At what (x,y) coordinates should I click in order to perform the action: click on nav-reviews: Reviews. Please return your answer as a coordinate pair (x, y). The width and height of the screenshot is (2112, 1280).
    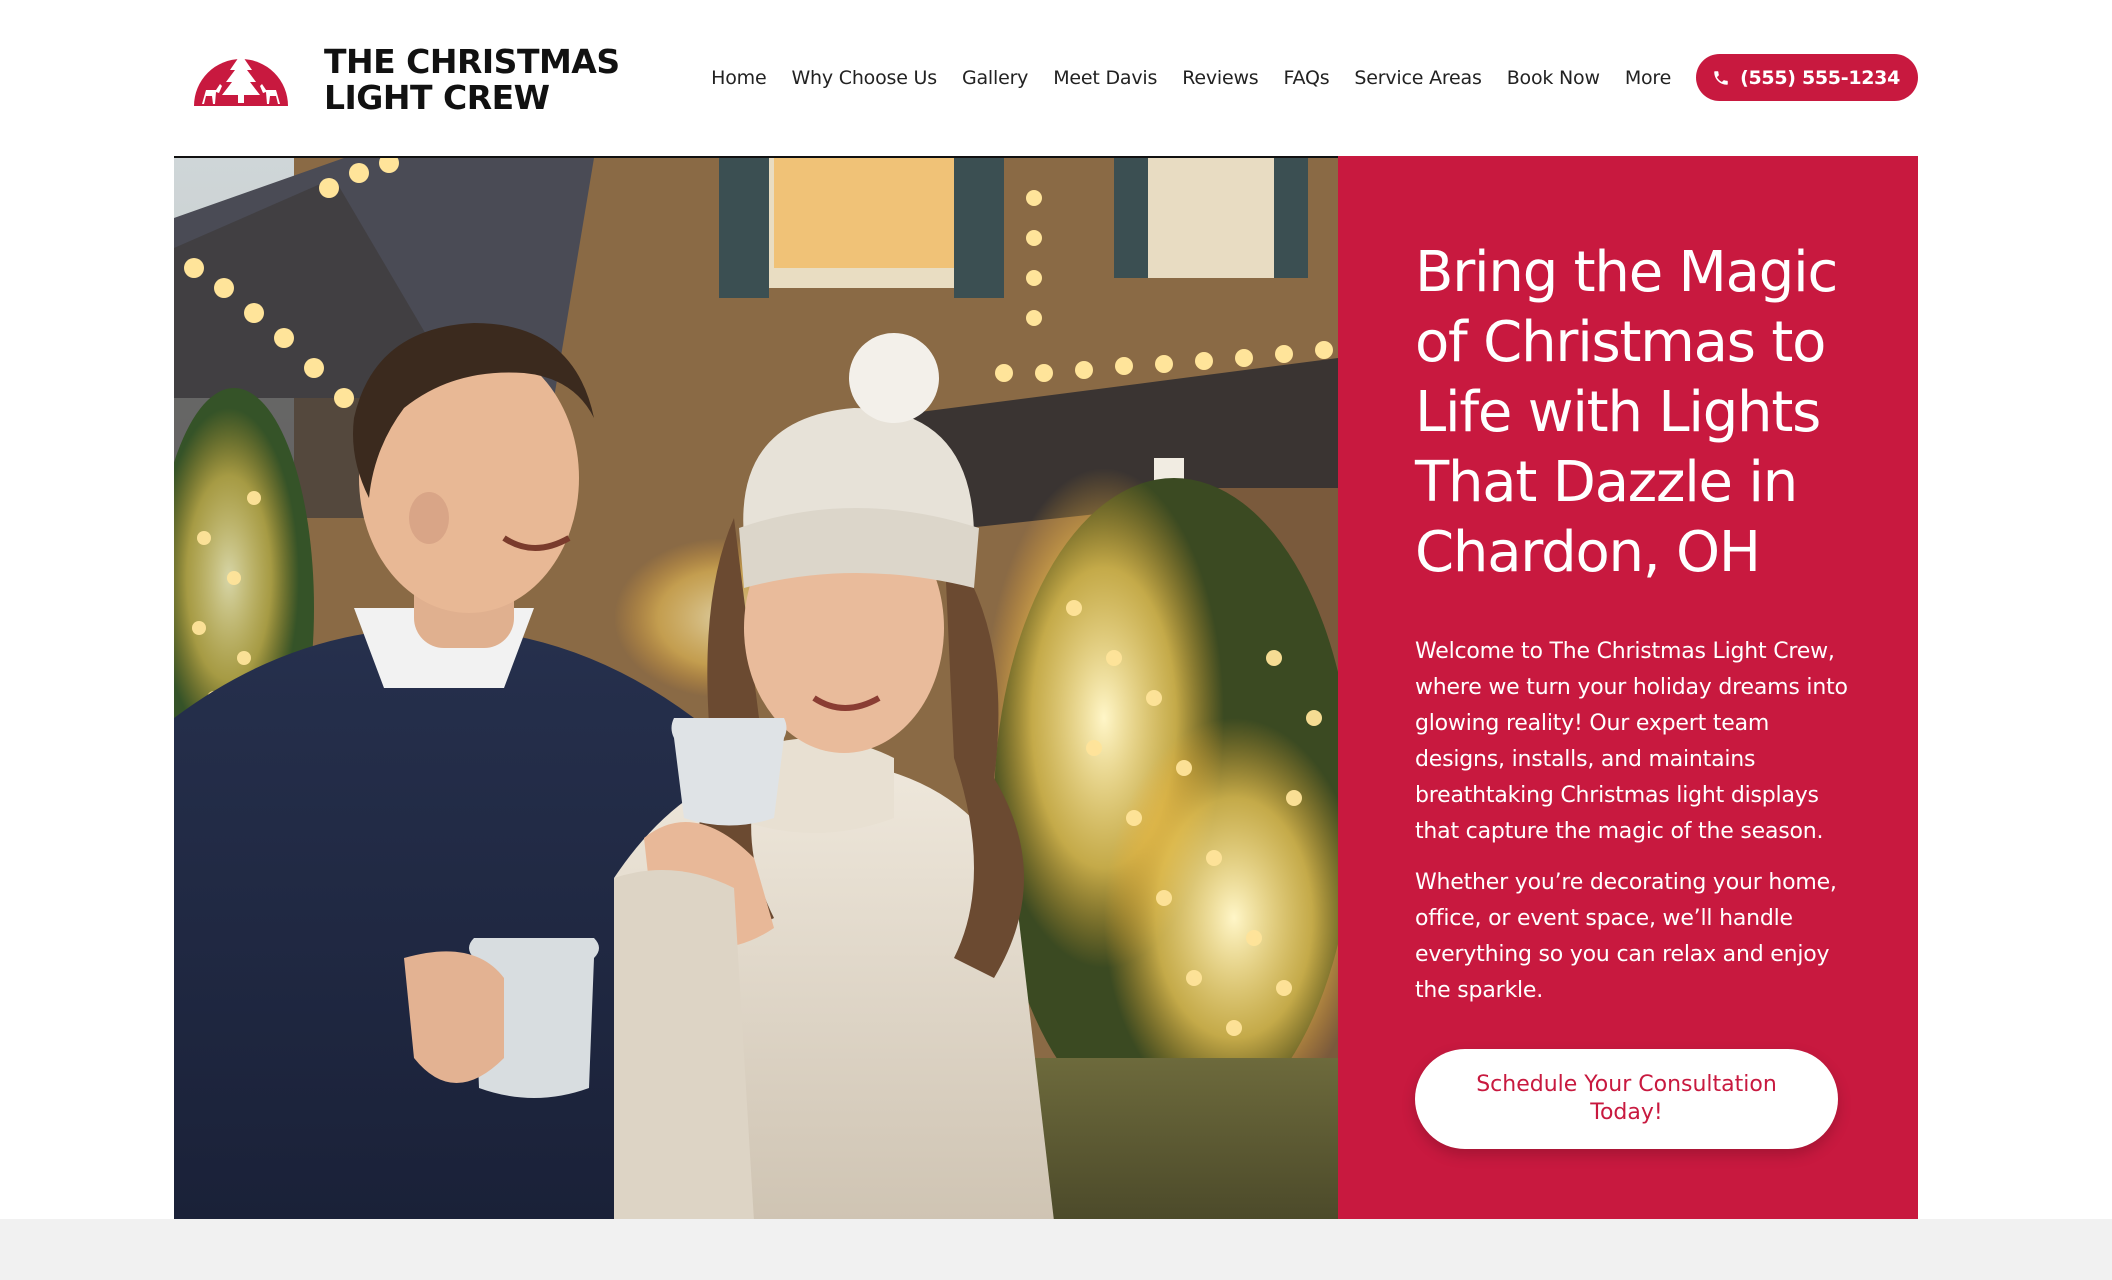
    Looking at the image, I should click on (1220, 78).